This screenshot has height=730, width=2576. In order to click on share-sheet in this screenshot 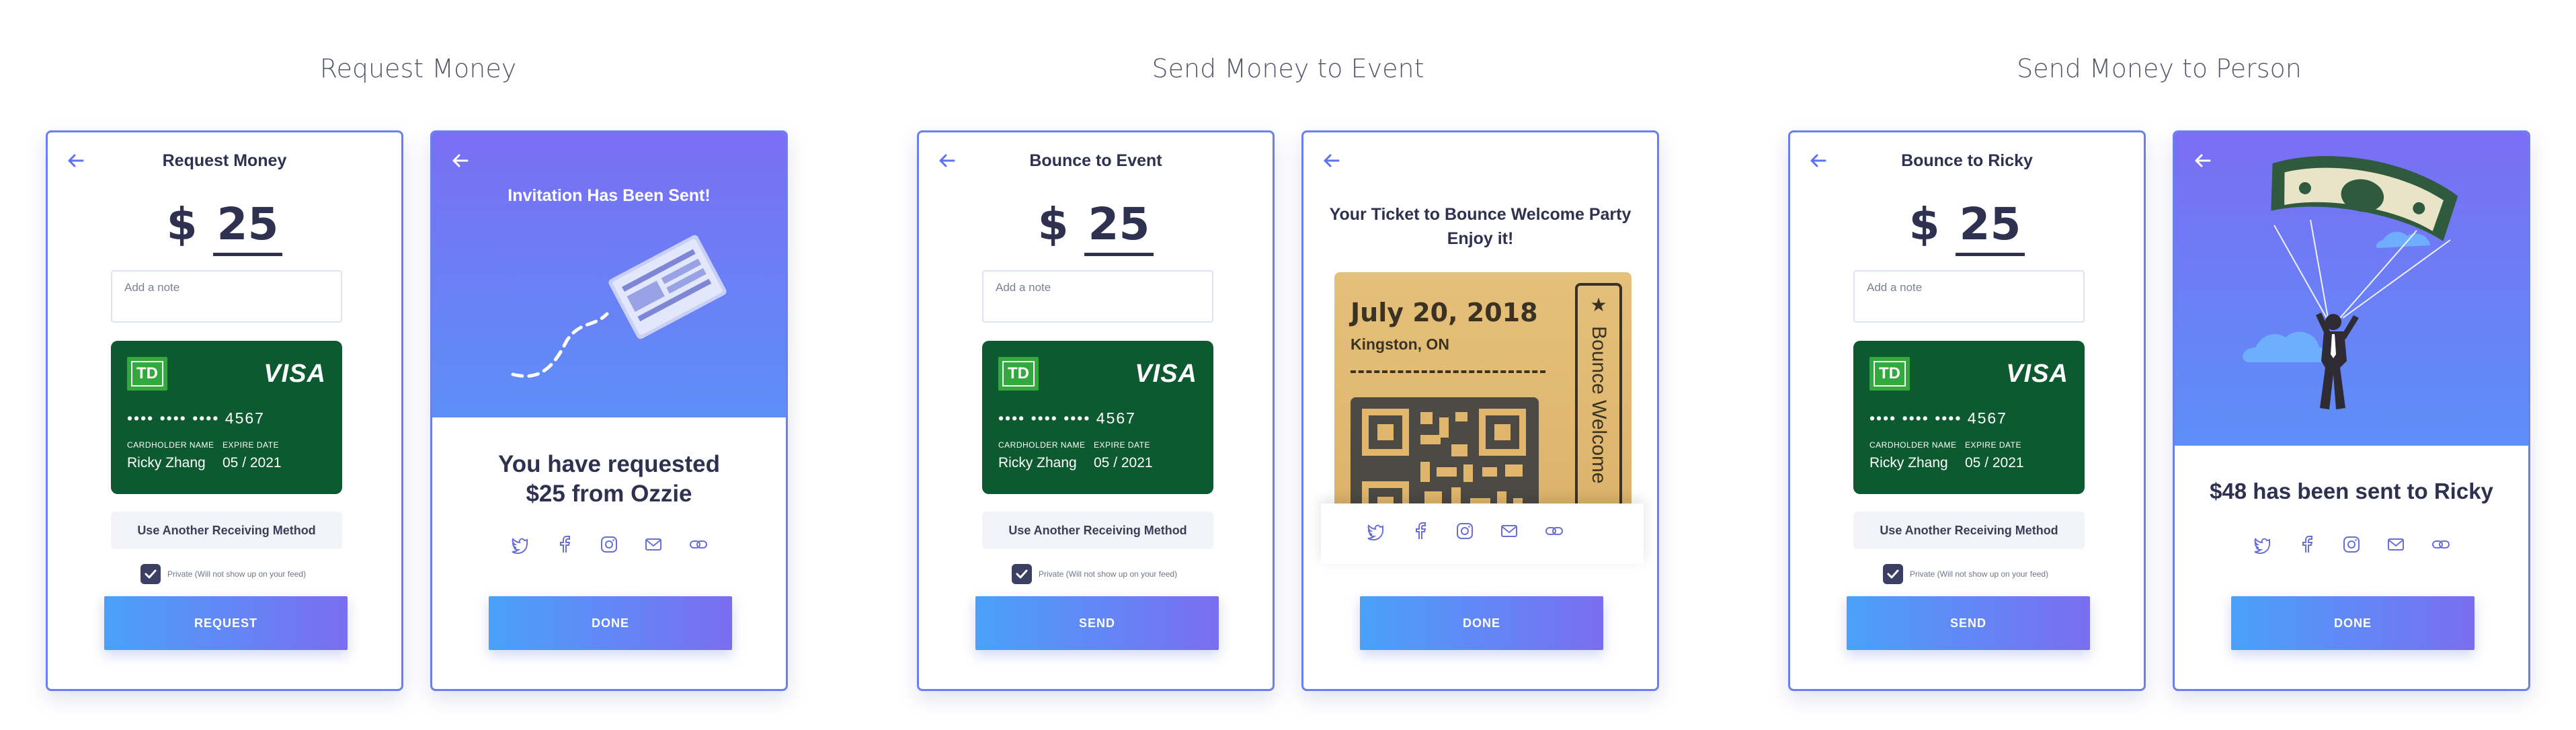, I will do `click(1482, 533)`.